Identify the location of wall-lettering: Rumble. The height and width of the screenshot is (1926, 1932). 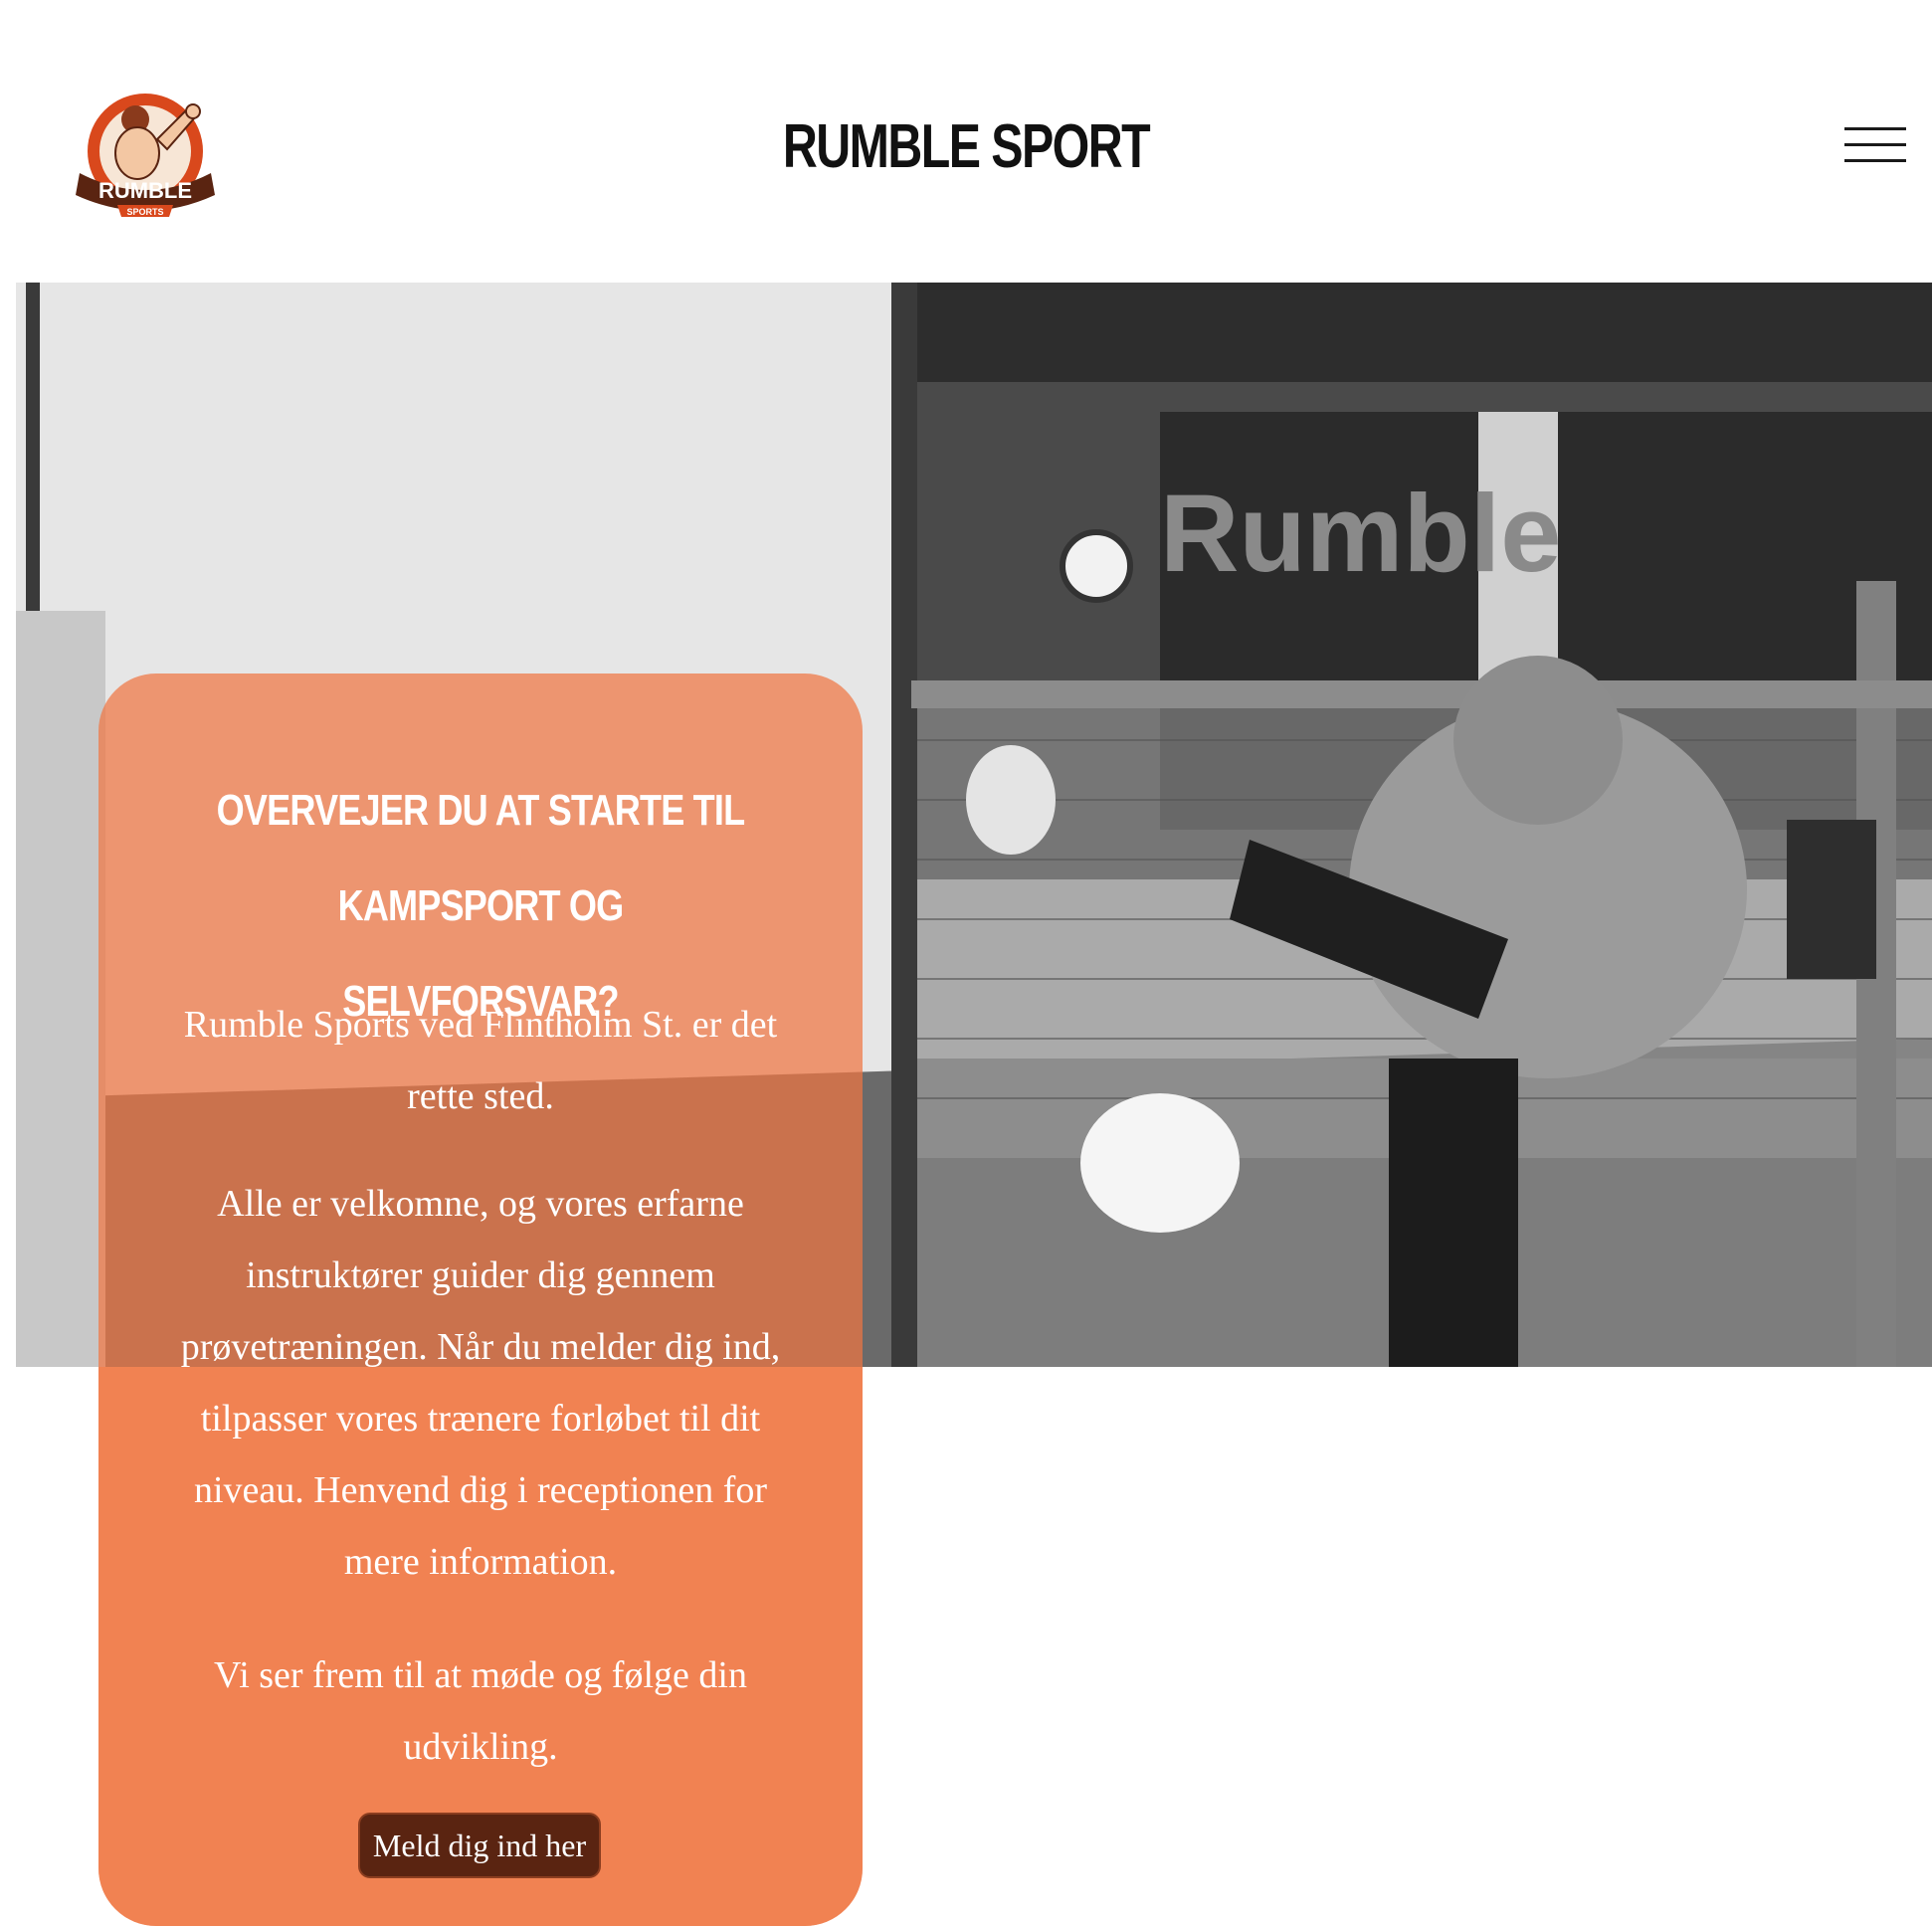
(1360, 534).